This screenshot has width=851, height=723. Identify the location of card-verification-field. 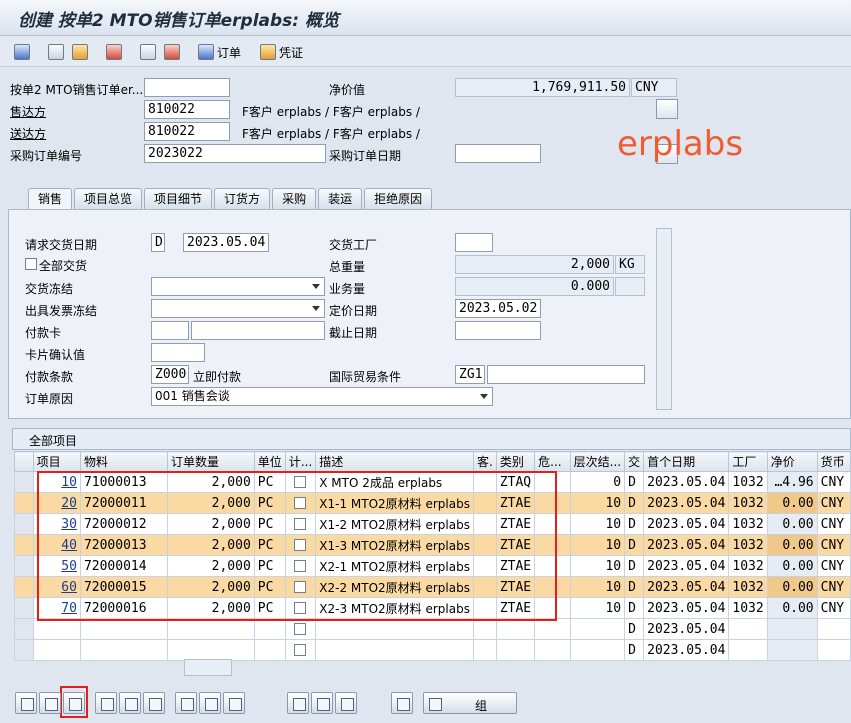
(178, 352).